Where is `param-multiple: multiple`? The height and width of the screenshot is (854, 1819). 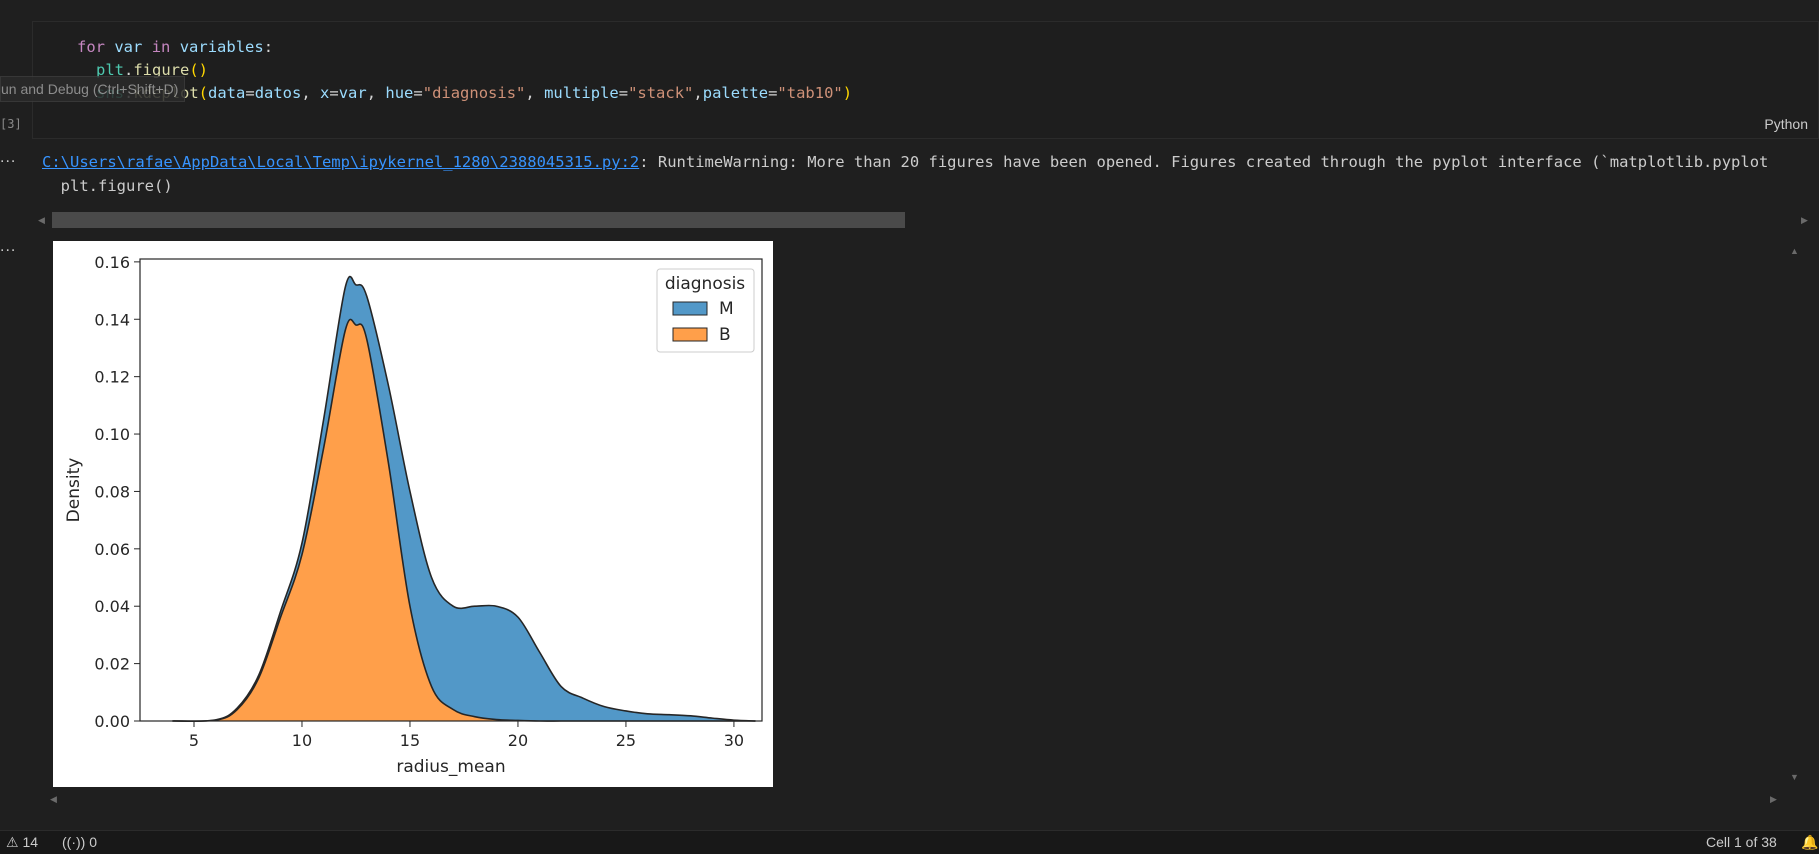 param-multiple: multiple is located at coordinates (581, 93).